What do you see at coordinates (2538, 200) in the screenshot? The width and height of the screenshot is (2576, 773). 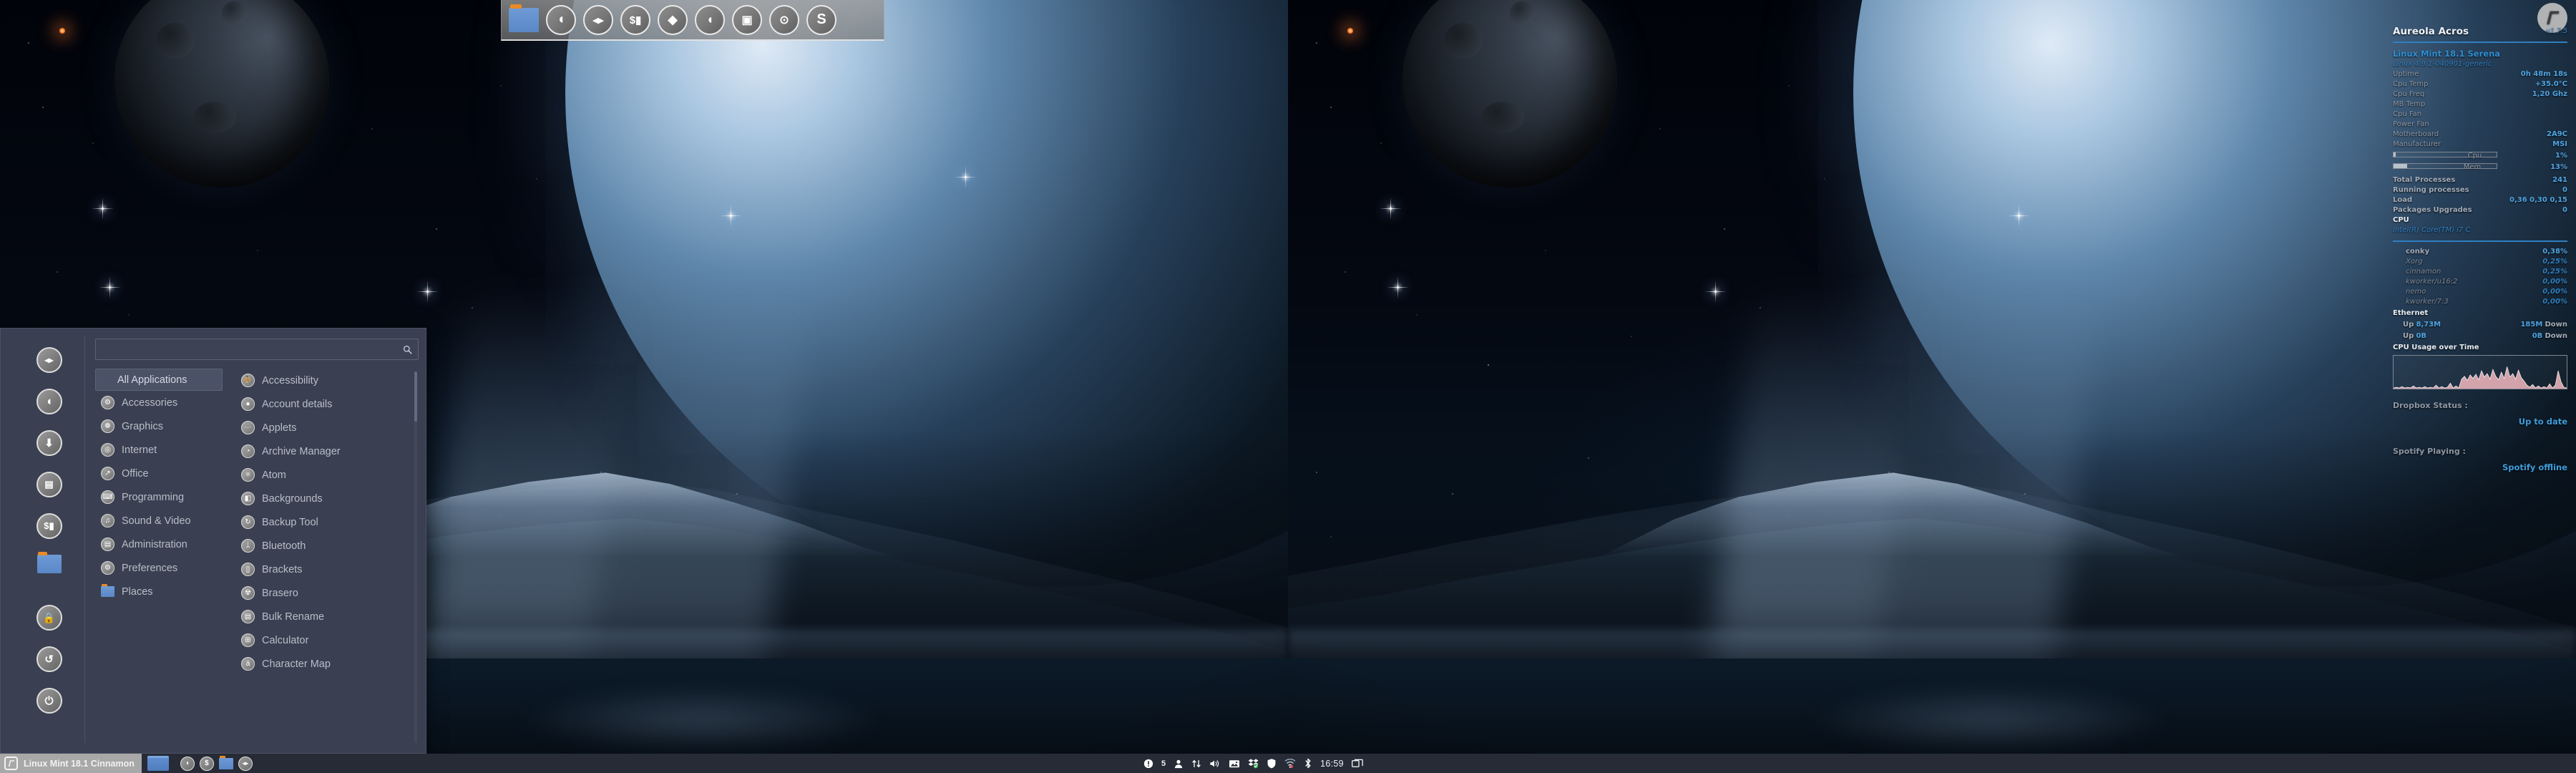 I see `stat-value: 0,36 0,30 0,15` at bounding box center [2538, 200].